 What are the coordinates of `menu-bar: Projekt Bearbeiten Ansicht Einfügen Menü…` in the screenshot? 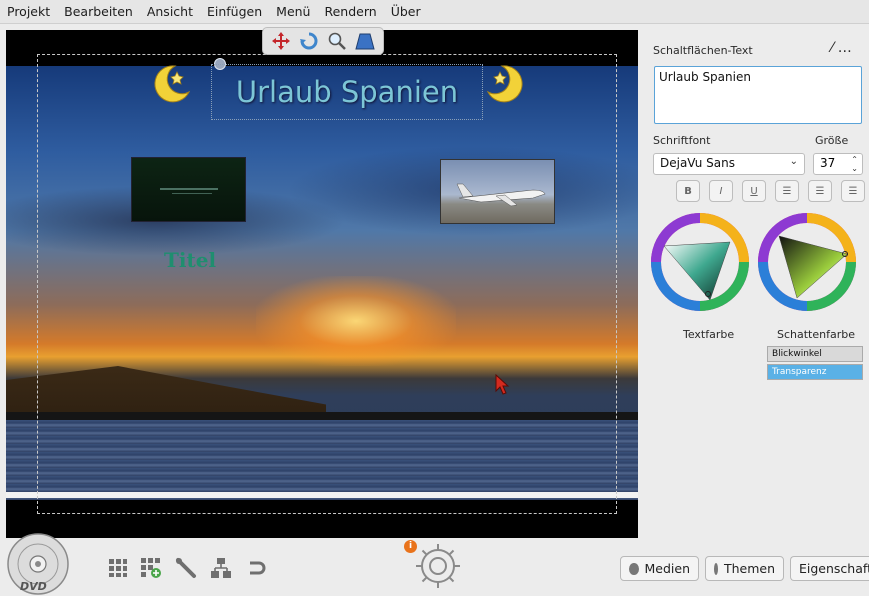 It's located at (434, 12).